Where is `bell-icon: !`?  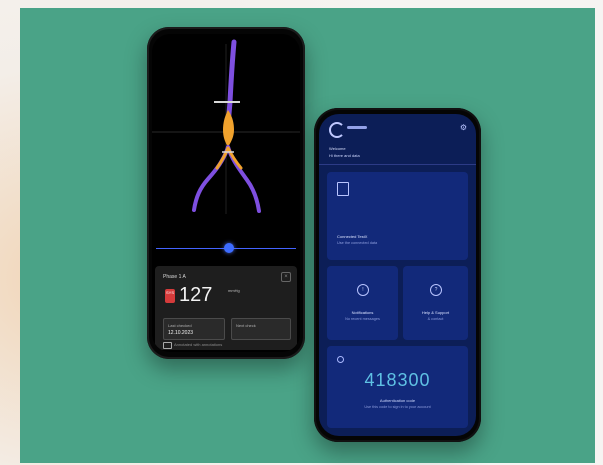
bell-icon: ! is located at coordinates (363, 290).